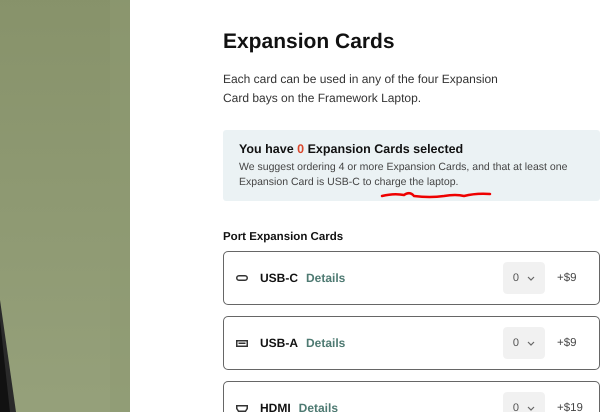 The height and width of the screenshot is (412, 600). I want to click on notice-text: We suggest ordering 4 or more Expansion Cards, and that at least one Expansion Card is USB-C to charge the laptop., so click(403, 175).